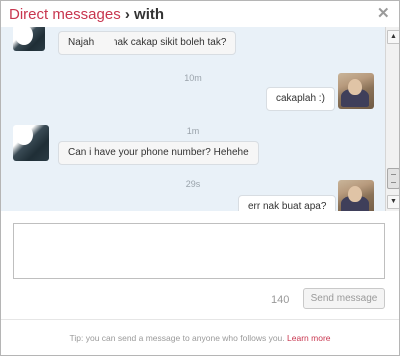  Describe the element at coordinates (393, 37) in the screenshot. I see `scroll-up-icon: ▲` at that location.